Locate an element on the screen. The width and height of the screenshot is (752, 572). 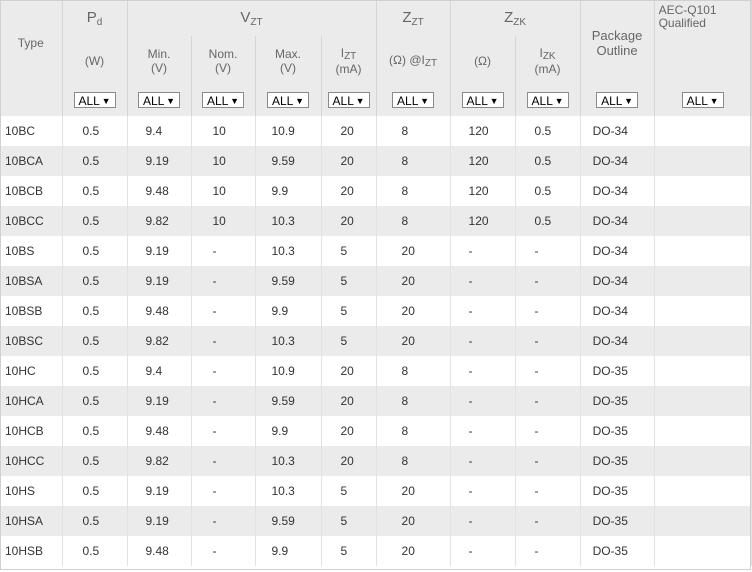
cell-vzt-max: 10.3 is located at coordinates (288, 341).